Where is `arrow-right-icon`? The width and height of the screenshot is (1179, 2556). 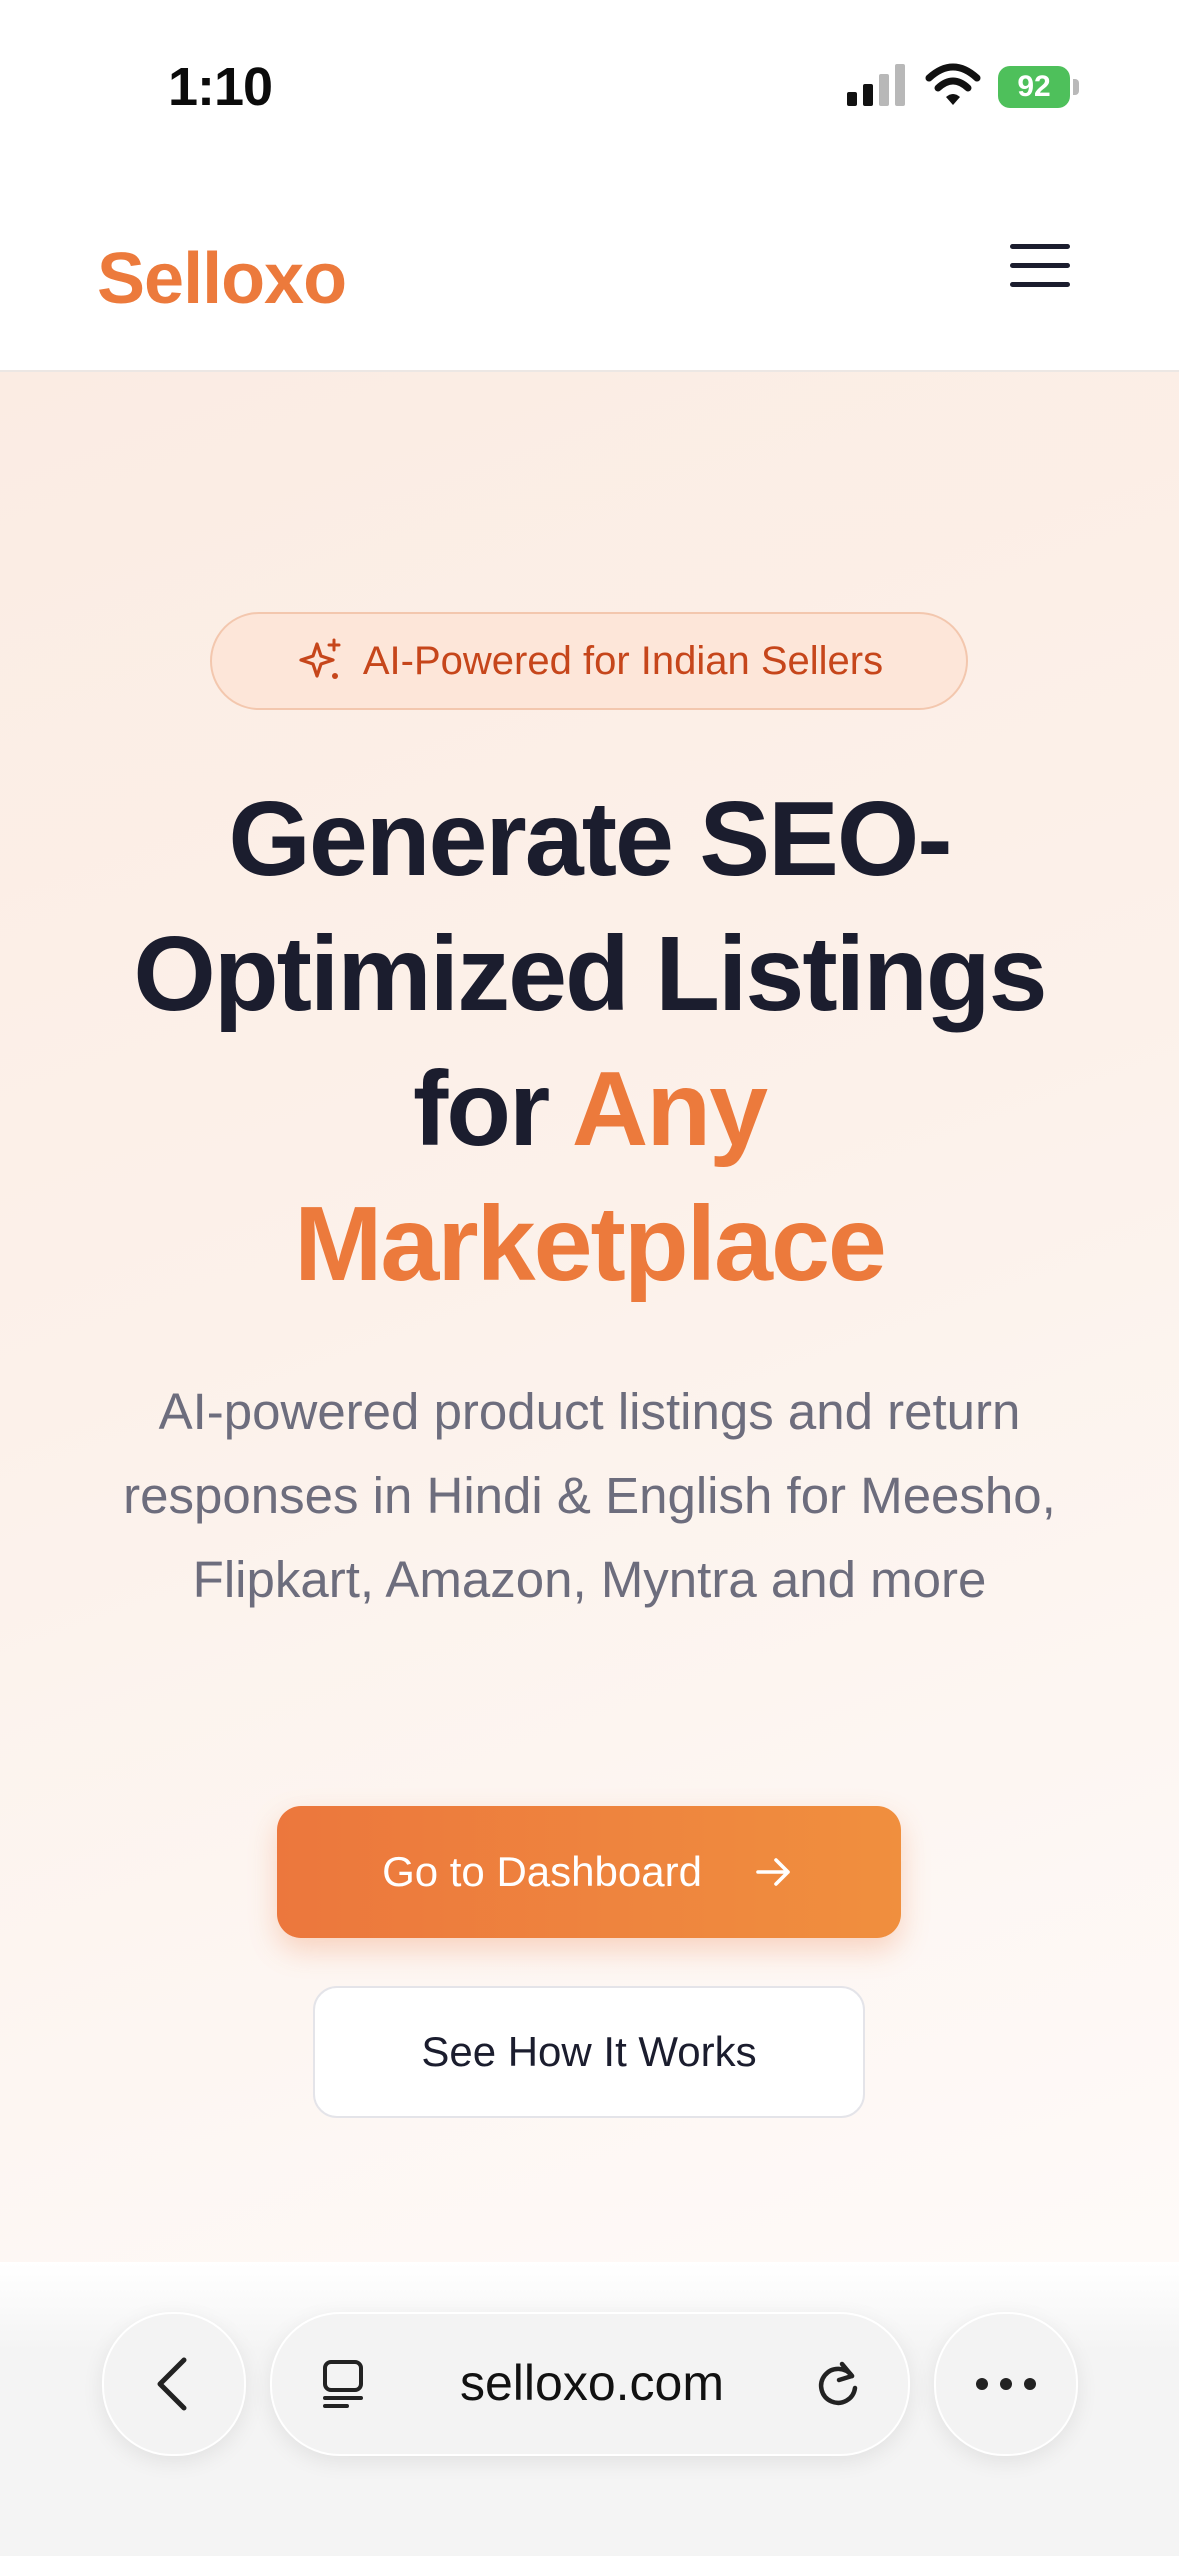 arrow-right-icon is located at coordinates (773, 1872).